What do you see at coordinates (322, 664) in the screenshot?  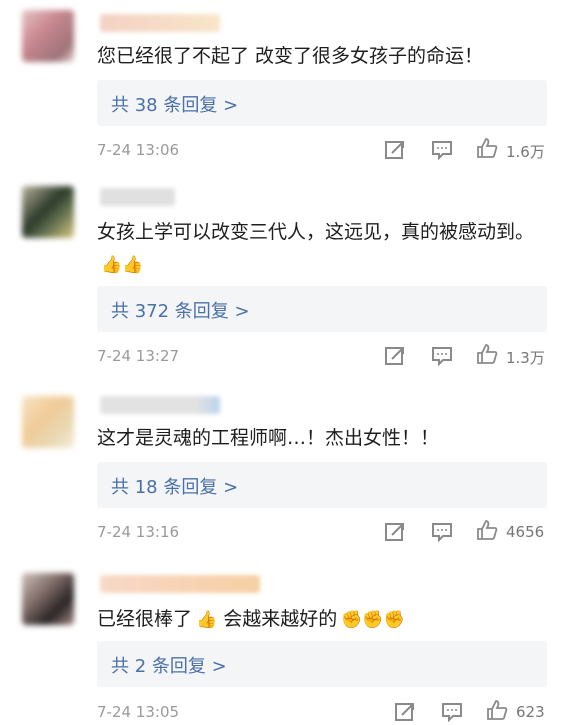 I see `replies-button: 共 2 条回复 >` at bounding box center [322, 664].